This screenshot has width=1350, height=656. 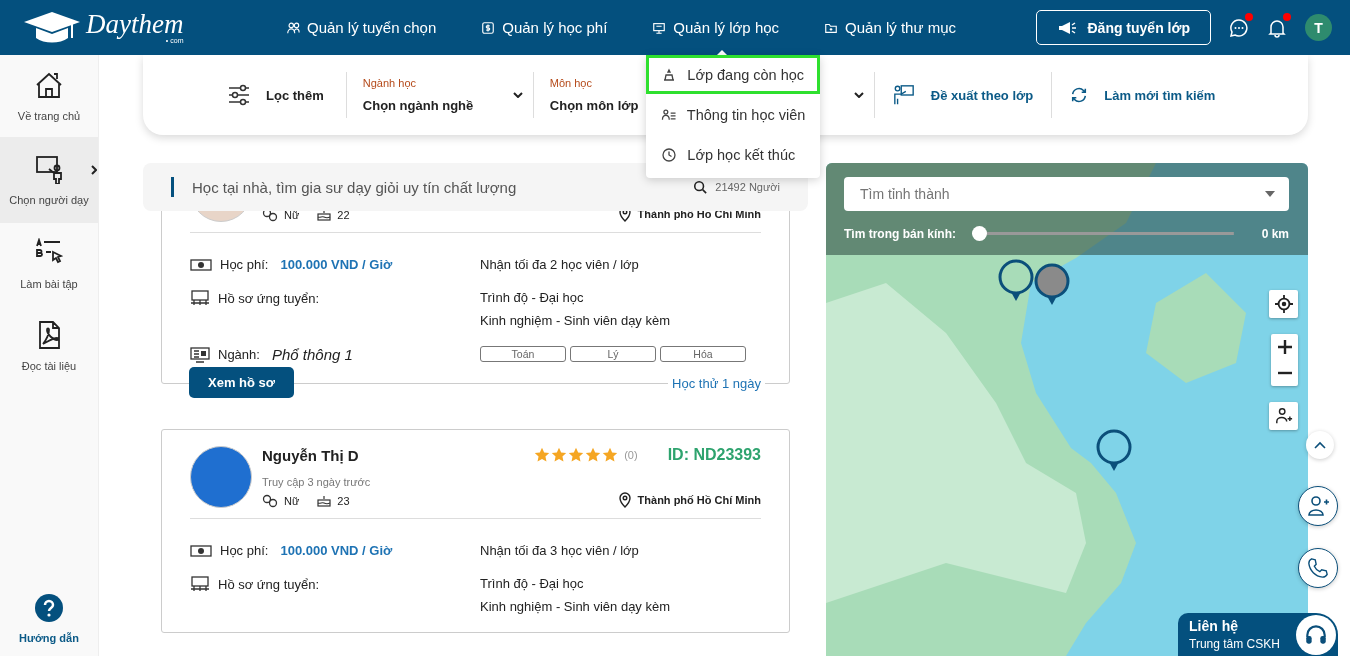 I want to click on education-text: Trình độ - Đại học, so click(x=532, y=583).